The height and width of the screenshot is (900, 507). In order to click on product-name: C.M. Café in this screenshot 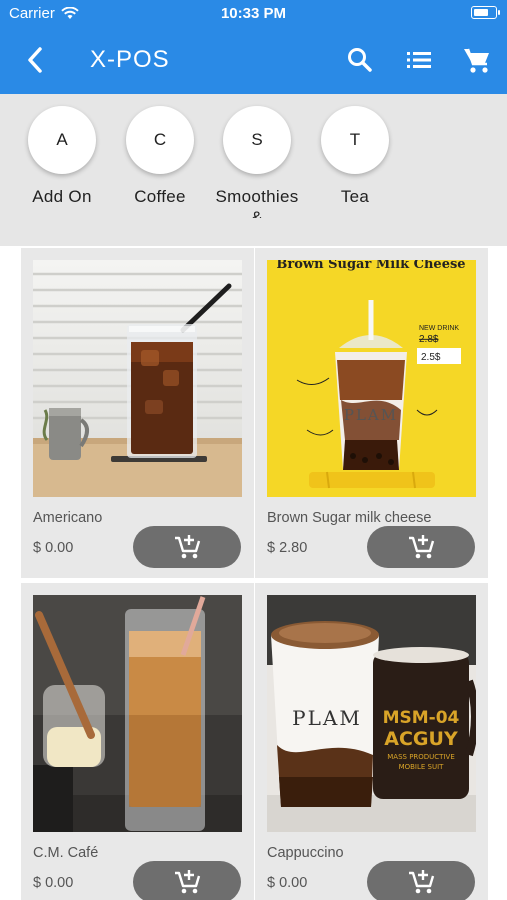, I will do `click(66, 853)`.